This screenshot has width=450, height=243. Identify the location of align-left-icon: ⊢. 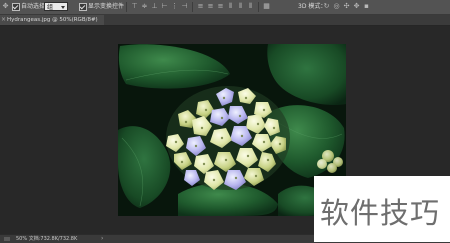
(164, 6).